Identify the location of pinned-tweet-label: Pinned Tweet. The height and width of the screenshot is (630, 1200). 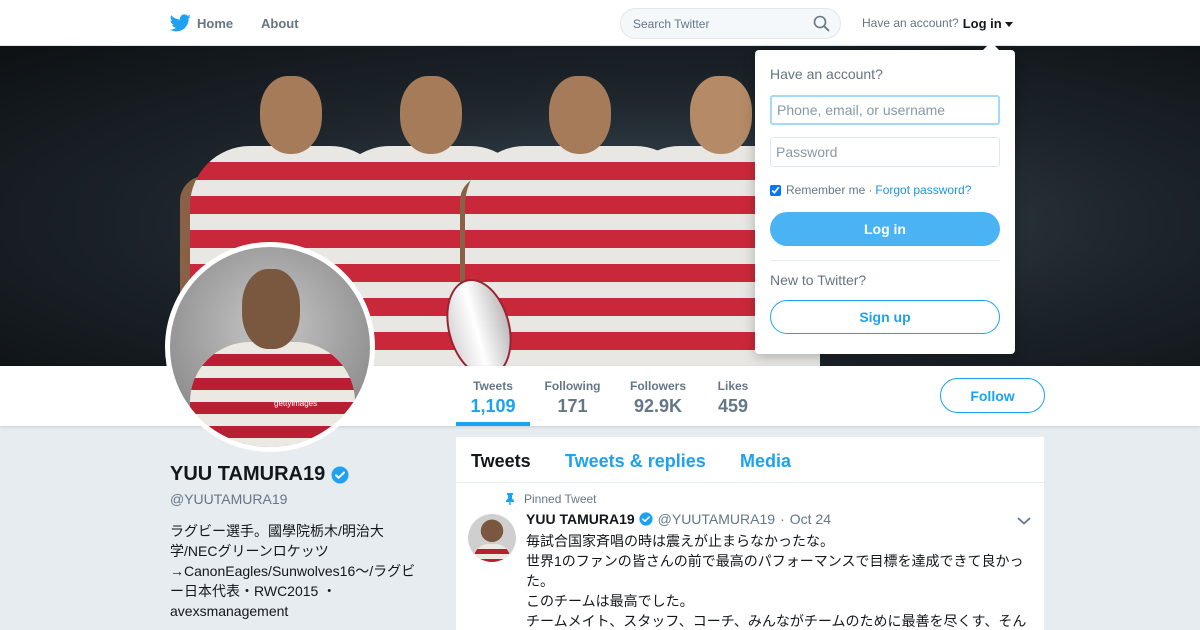
(550, 499).